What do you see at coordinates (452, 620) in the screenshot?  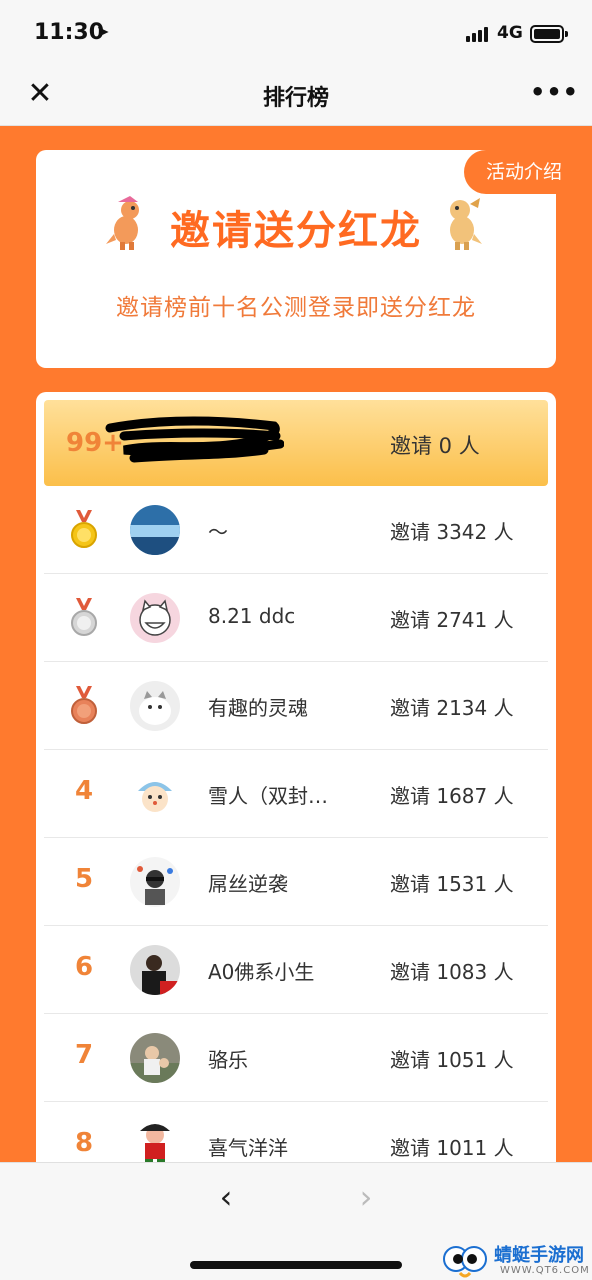 I see `invite-count: 邀请 2741 人` at bounding box center [452, 620].